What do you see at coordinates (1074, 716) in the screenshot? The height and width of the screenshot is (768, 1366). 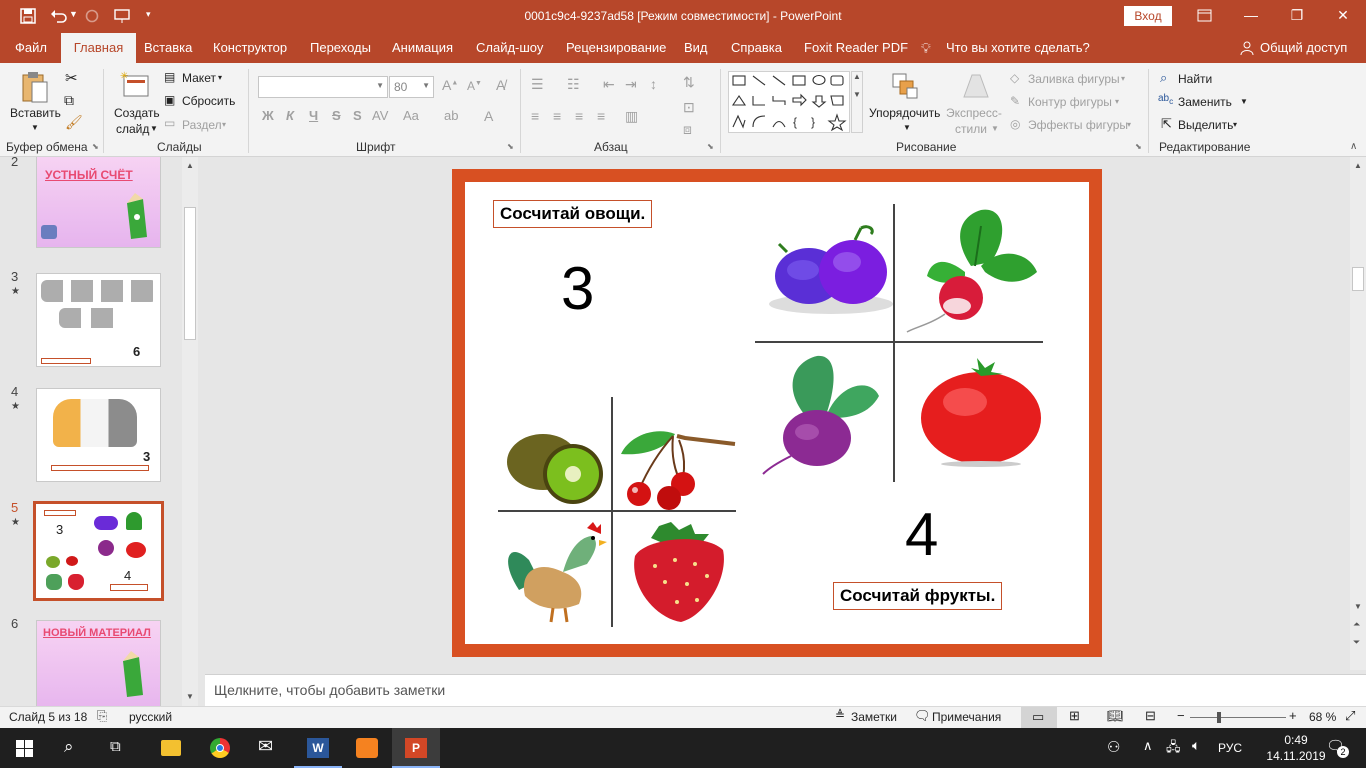 I see `slide-sorter-icon: ⊞` at bounding box center [1074, 716].